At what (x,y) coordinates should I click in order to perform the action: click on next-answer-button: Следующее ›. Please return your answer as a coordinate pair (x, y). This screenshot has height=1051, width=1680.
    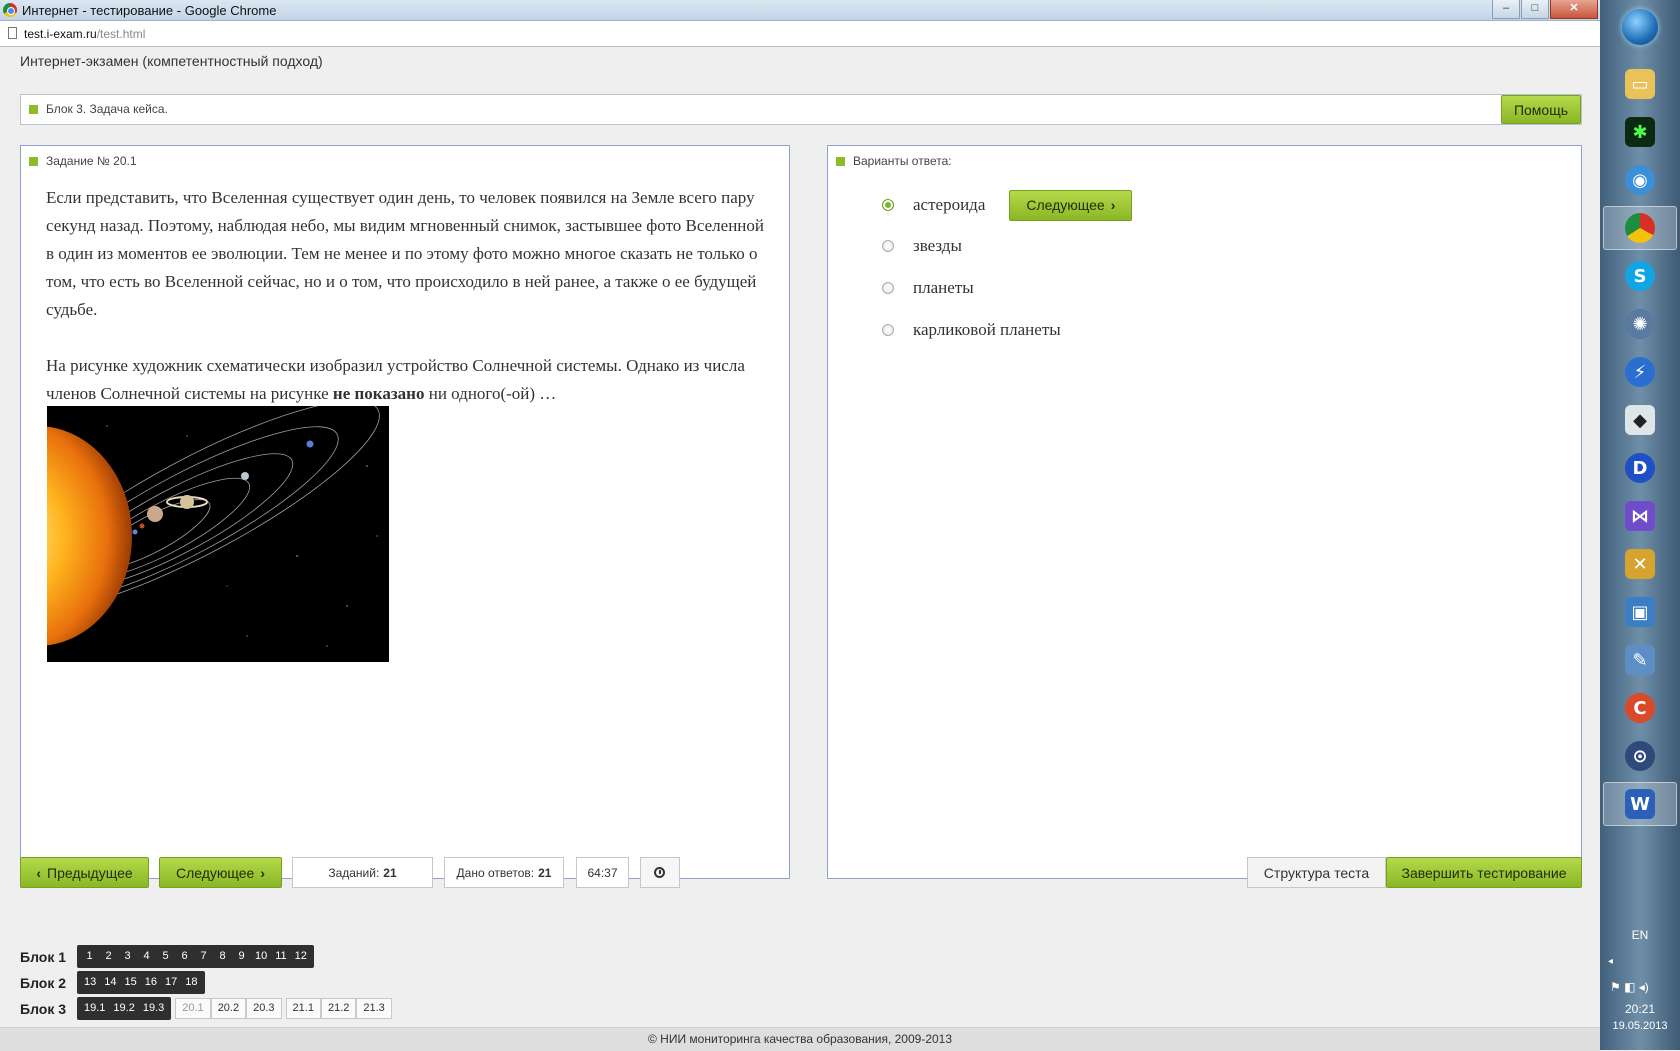
    Looking at the image, I should click on (1071, 205).